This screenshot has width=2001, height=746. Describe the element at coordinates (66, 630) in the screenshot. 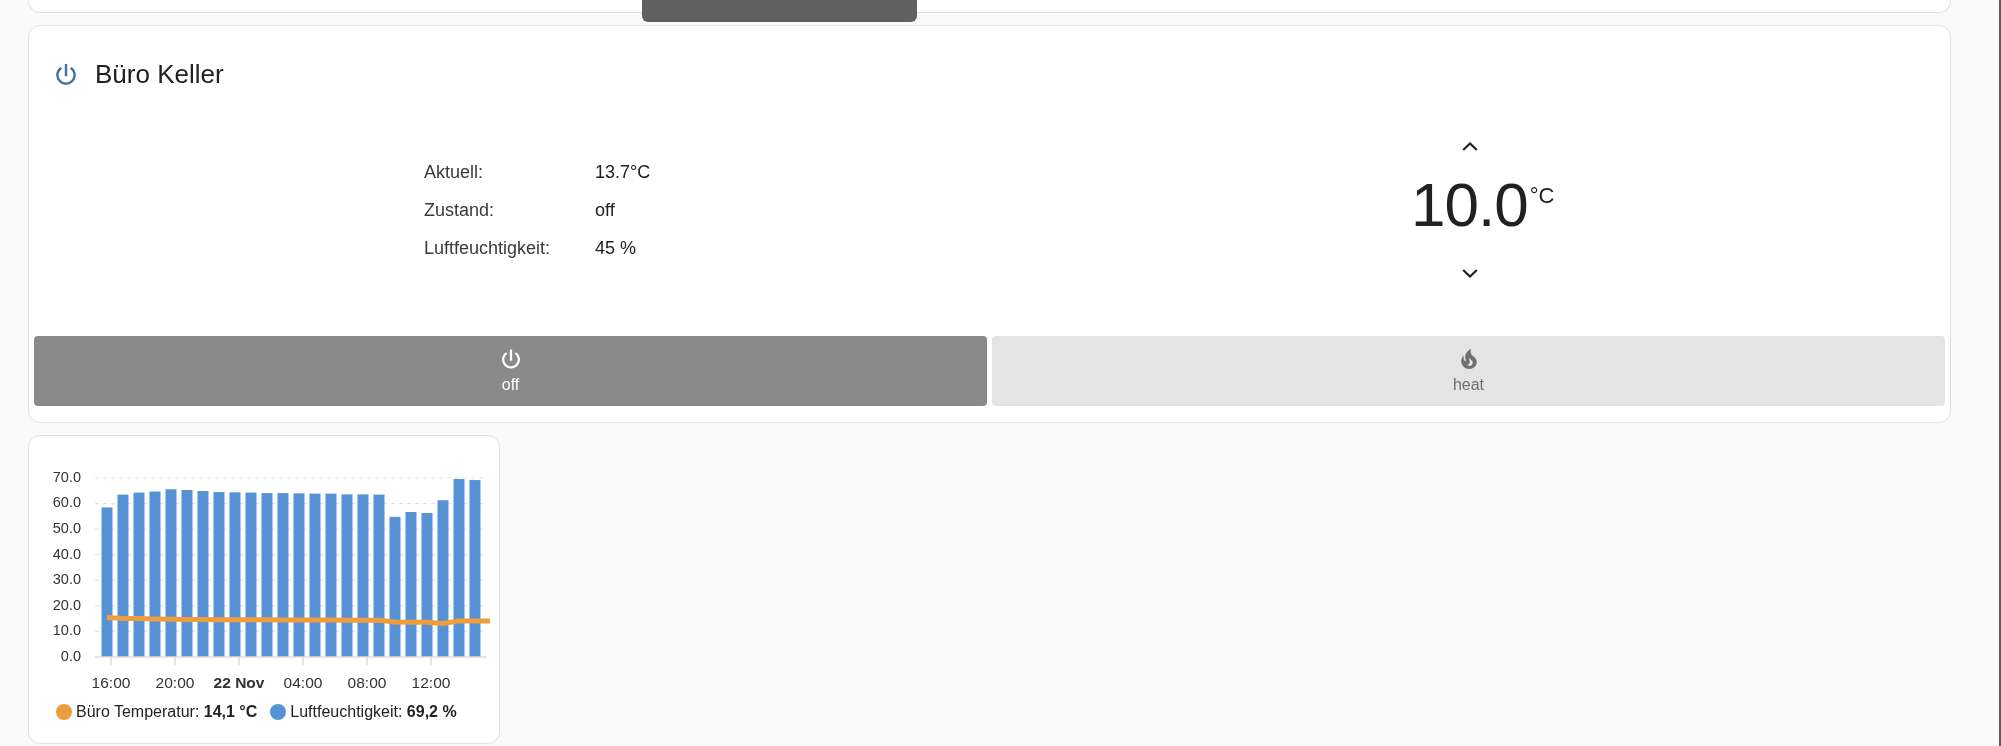

I see `y-axis-label: 10.0` at that location.